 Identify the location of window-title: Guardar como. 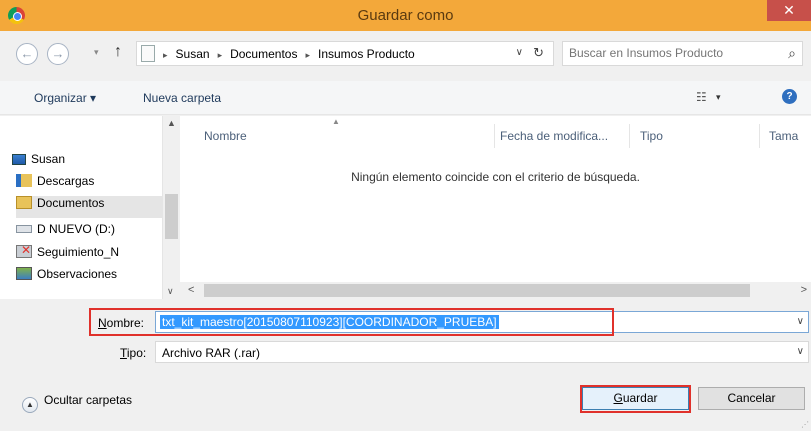
(405, 15).